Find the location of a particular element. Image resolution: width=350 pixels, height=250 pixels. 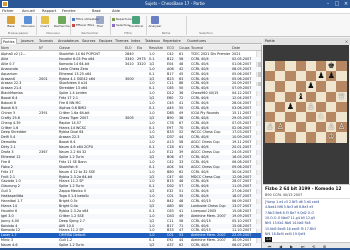

chess-board: ♚ ♟ ♟ ♟ ♝ ♛ ♟ ♙ ♘ ♙ ♙ ♙ ♙ ♔ is located at coordinates (306, 114).